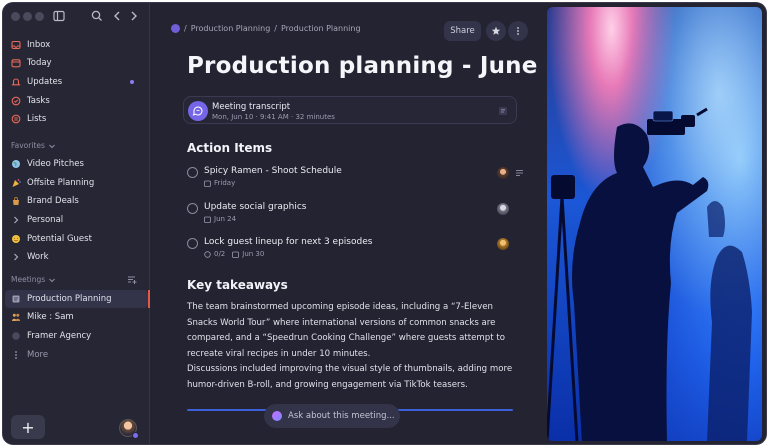 This screenshot has width=769, height=447. I want to click on sidebar-item-today: Today, so click(76, 63).